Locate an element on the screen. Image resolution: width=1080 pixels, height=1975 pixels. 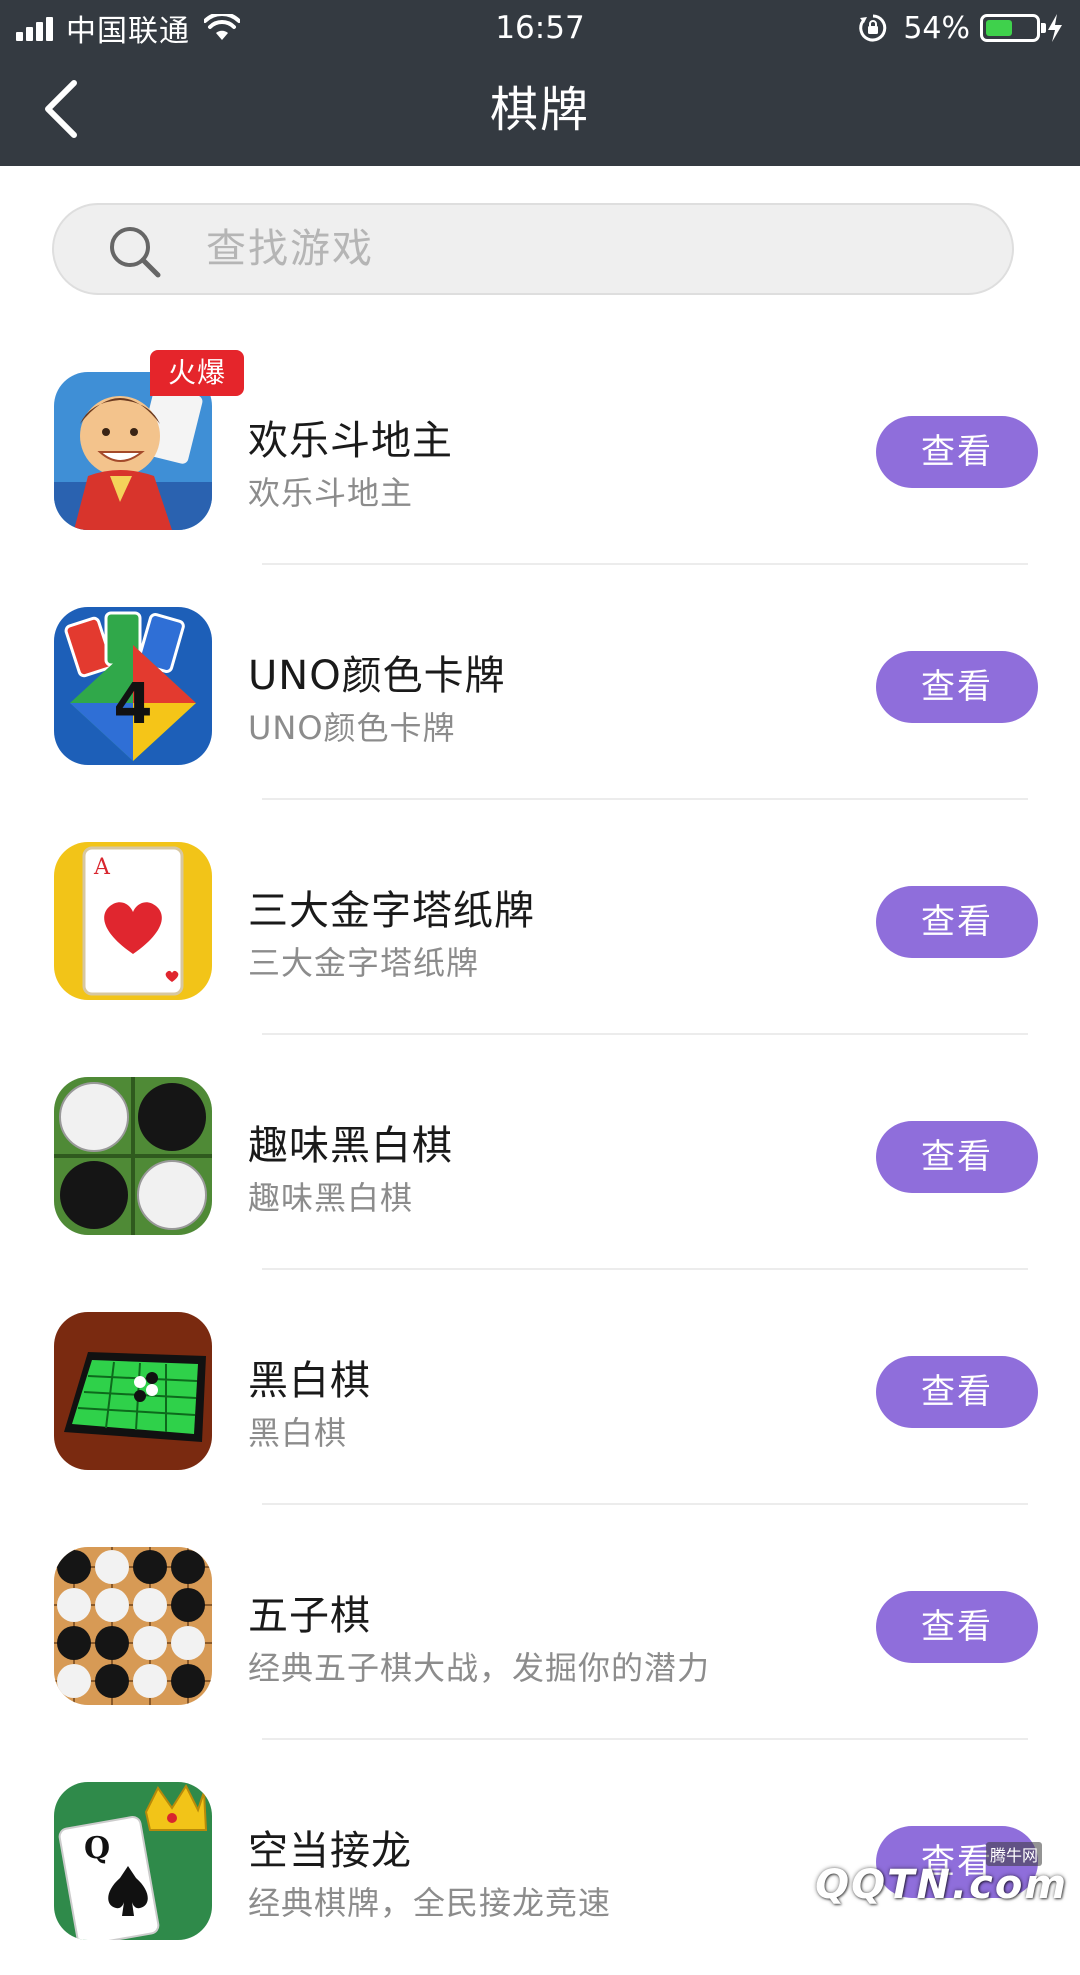
status-right: 54% is located at coordinates (960, 28).